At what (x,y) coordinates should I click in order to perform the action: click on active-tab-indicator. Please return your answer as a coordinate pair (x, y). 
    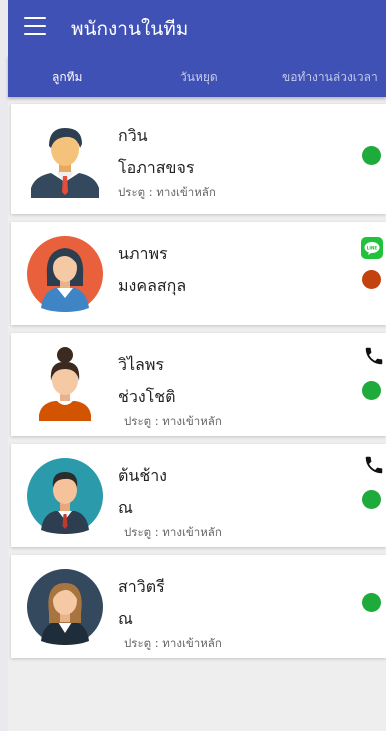
    Looking at the image, I should click on (71, 95).